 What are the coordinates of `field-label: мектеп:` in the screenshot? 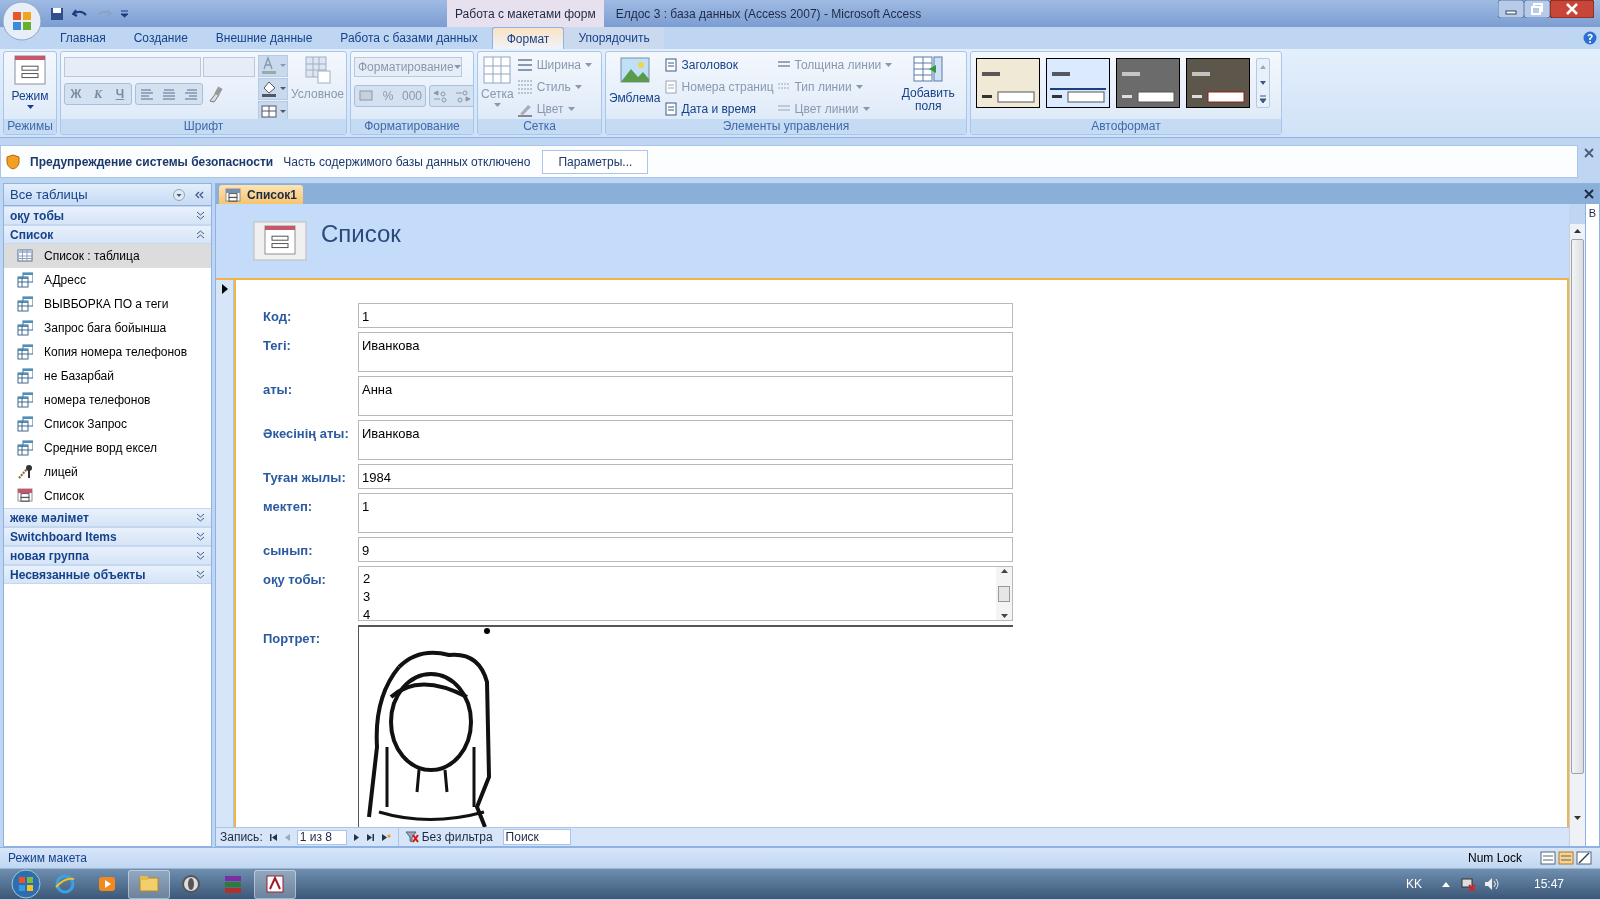 It's located at (288, 507).